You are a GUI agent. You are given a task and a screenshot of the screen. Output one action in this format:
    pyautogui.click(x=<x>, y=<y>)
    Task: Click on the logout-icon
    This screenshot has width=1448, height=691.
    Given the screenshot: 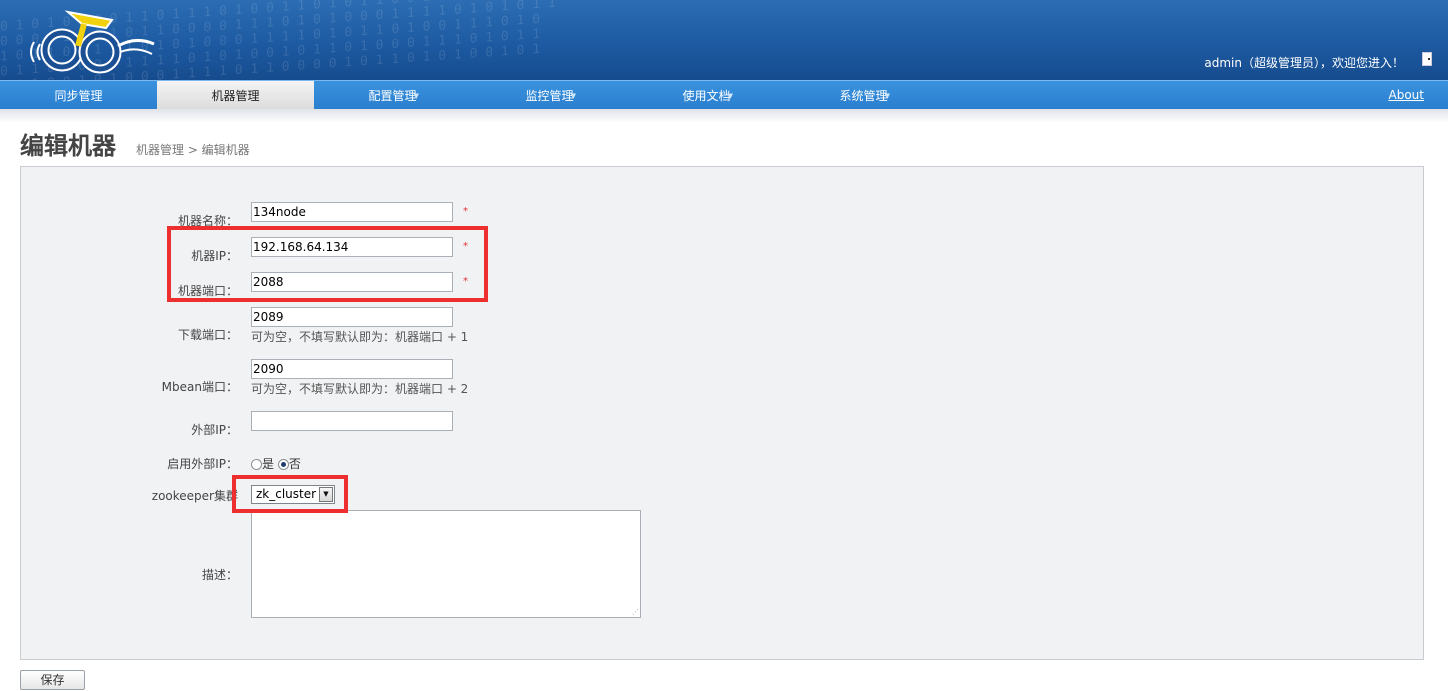 What is the action you would take?
    pyautogui.click(x=1427, y=59)
    